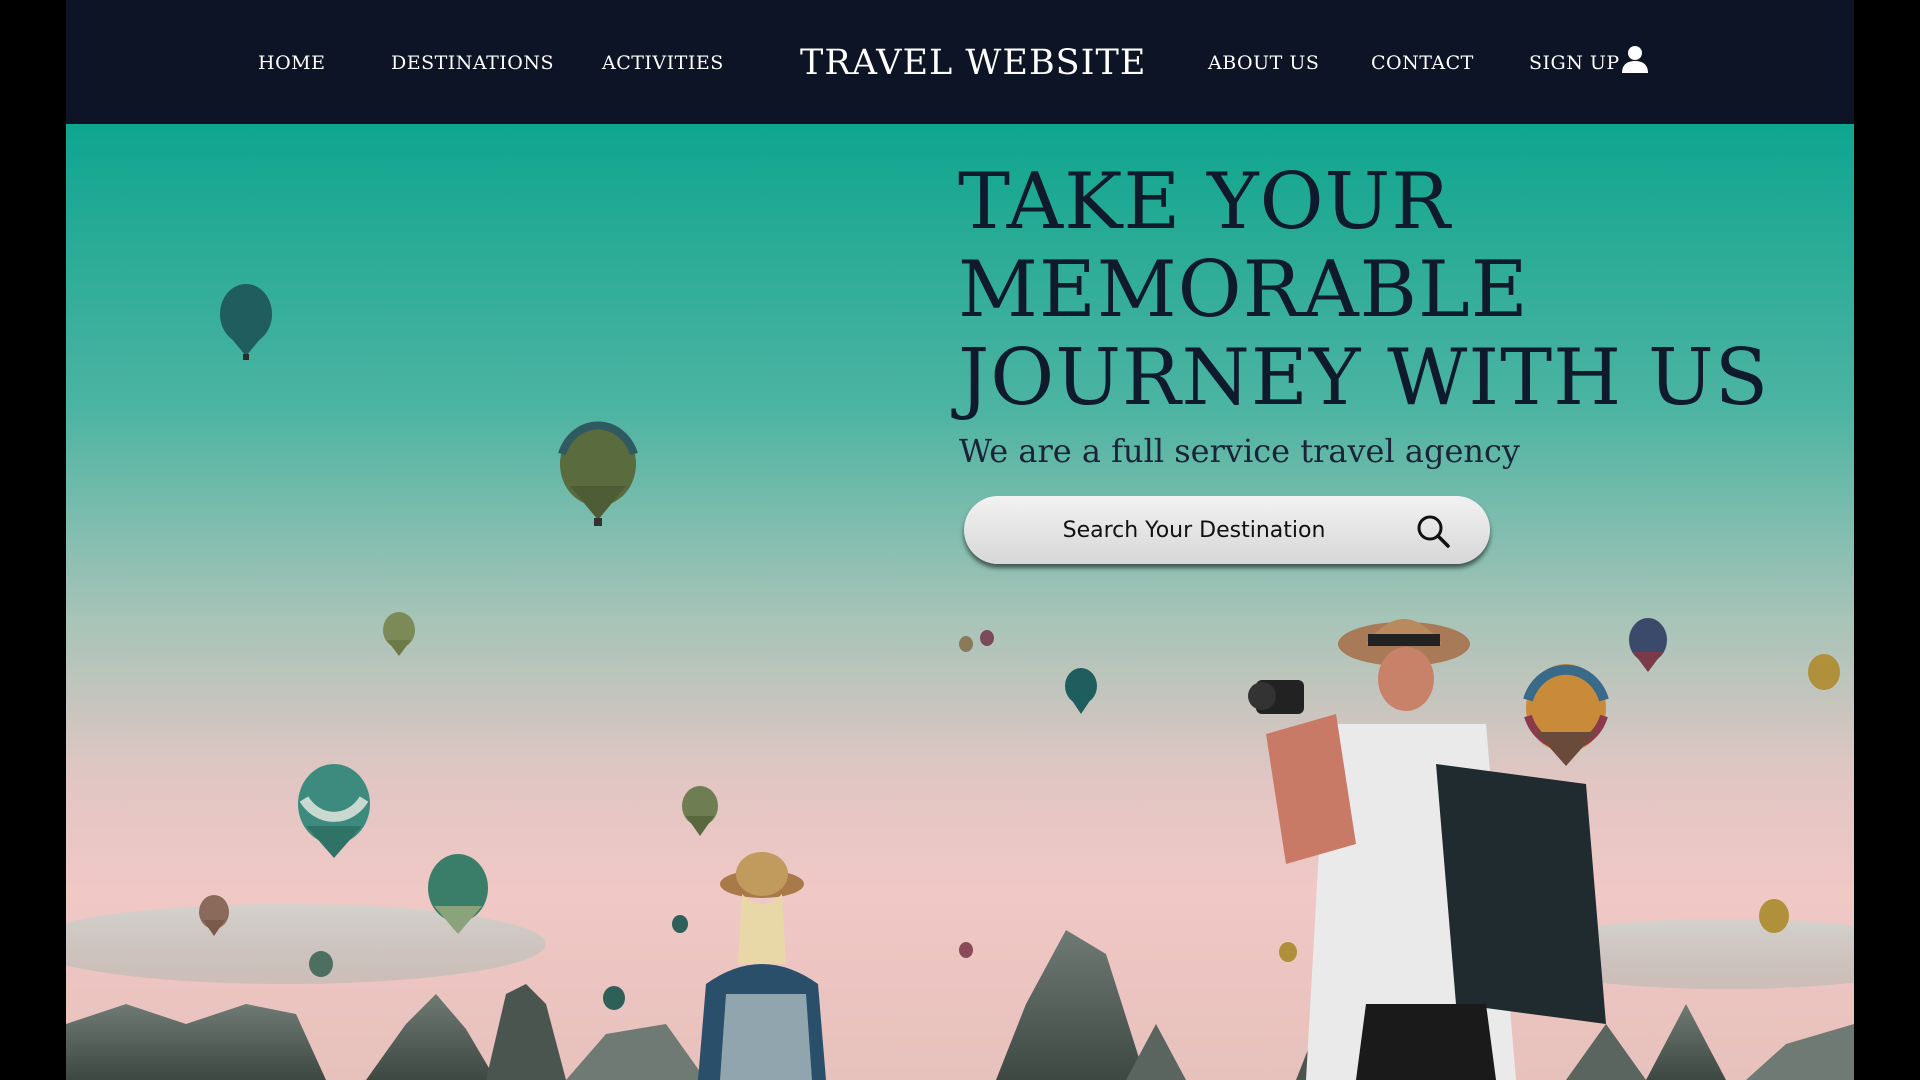 The height and width of the screenshot is (1080, 1920). Describe the element at coordinates (762, 966) in the screenshot. I see `woman-traveler-figure` at that location.